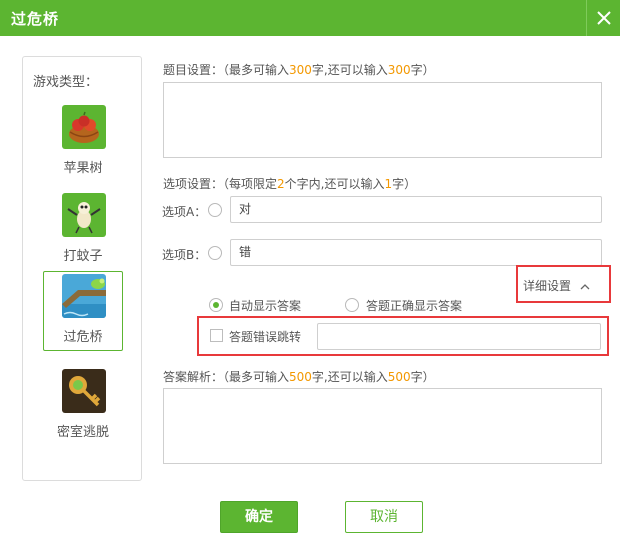 The image size is (620, 554). I want to click on question-settings-label: 题目设置：（最多可输入300字,还可以输入300字）, so click(299, 69).